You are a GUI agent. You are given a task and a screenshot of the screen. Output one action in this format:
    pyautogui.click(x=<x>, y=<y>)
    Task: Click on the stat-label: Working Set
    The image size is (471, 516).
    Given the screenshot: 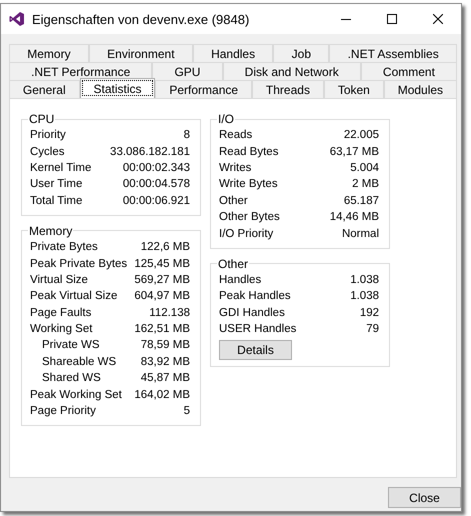 What is the action you would take?
    pyautogui.click(x=61, y=329)
    